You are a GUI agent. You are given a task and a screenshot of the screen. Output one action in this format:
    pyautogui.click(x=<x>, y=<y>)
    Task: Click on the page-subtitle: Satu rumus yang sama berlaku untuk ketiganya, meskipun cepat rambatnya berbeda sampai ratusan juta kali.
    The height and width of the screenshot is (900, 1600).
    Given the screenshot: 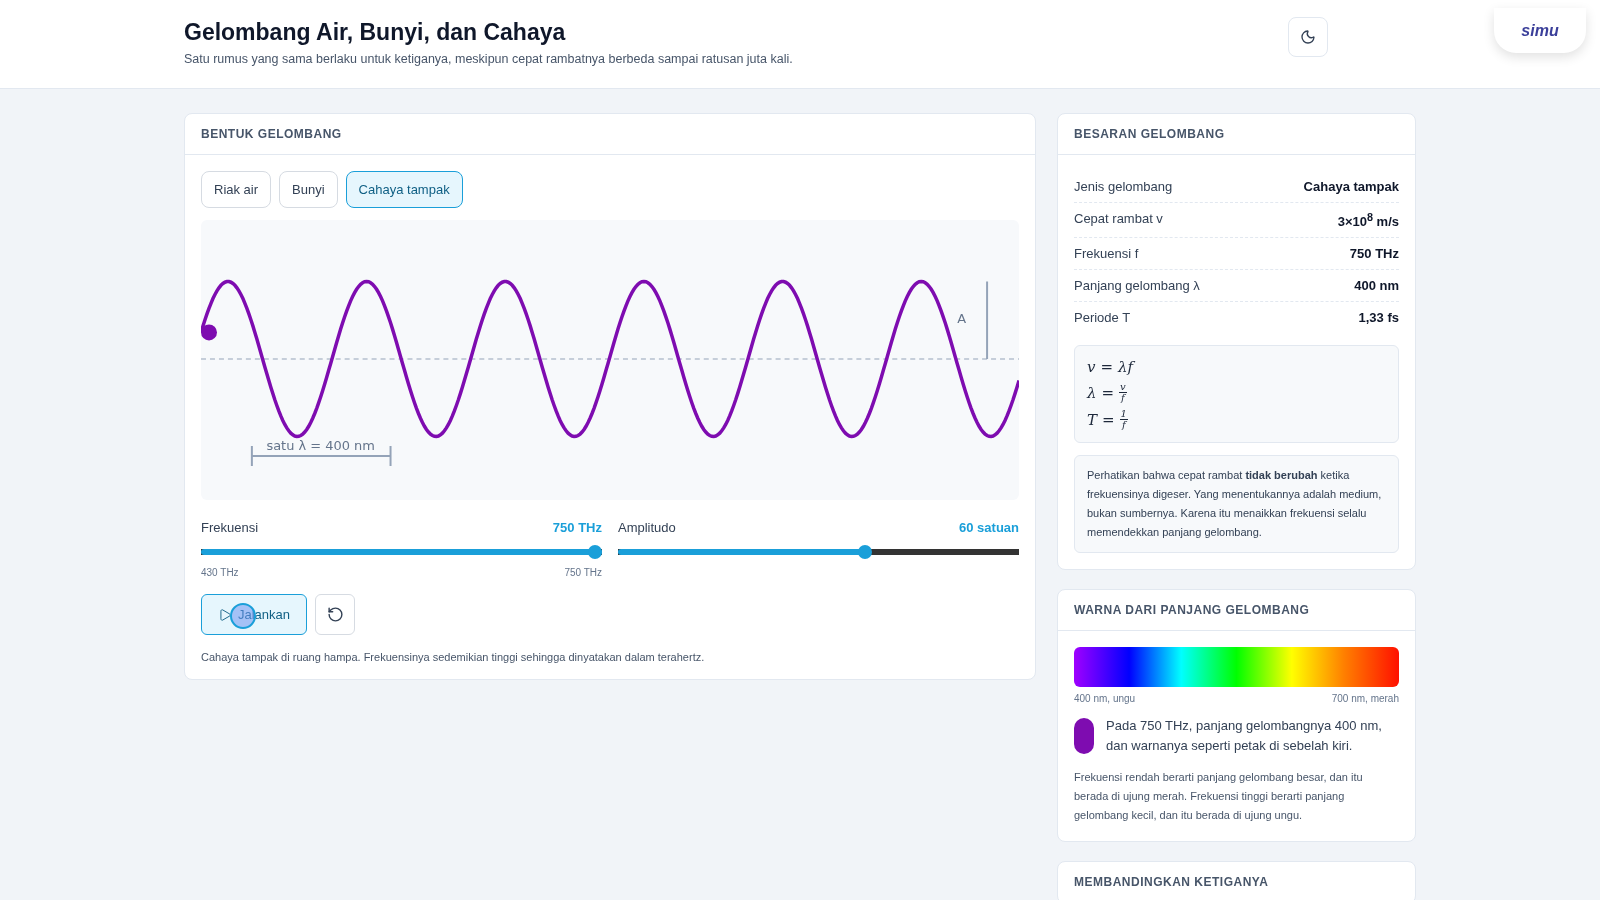 What is the action you would take?
    pyautogui.click(x=489, y=59)
    